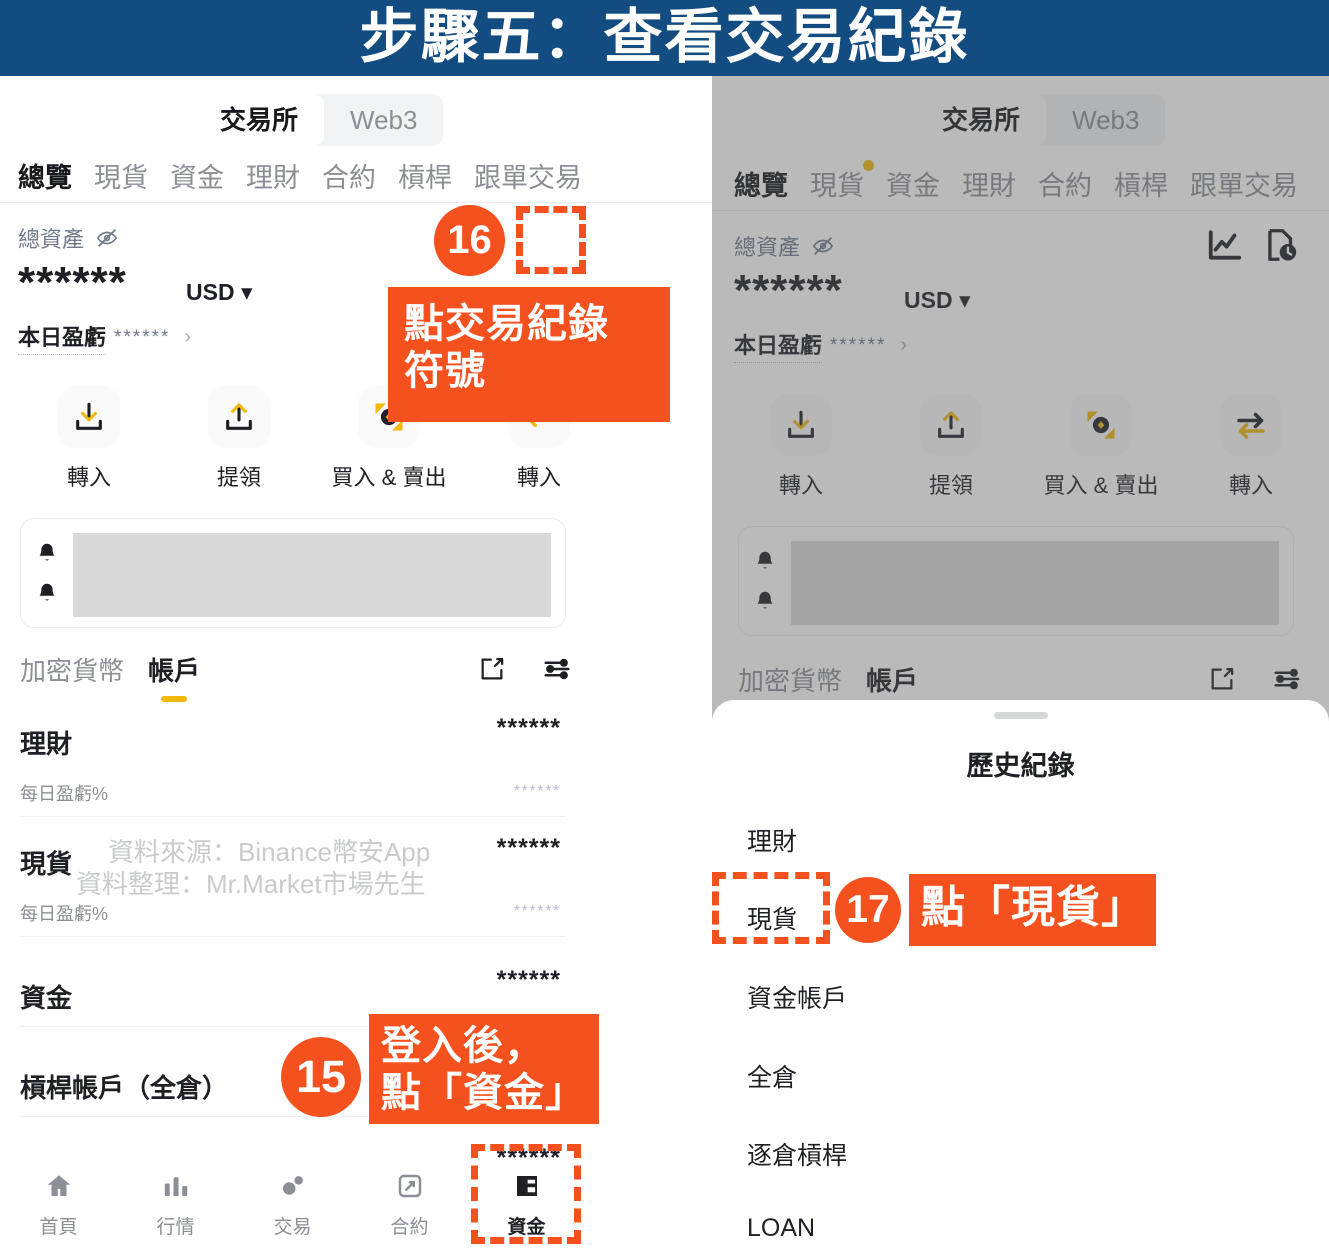 The width and height of the screenshot is (1329, 1255). I want to click on bottom-nav-home: 首頁, so click(58, 1202).